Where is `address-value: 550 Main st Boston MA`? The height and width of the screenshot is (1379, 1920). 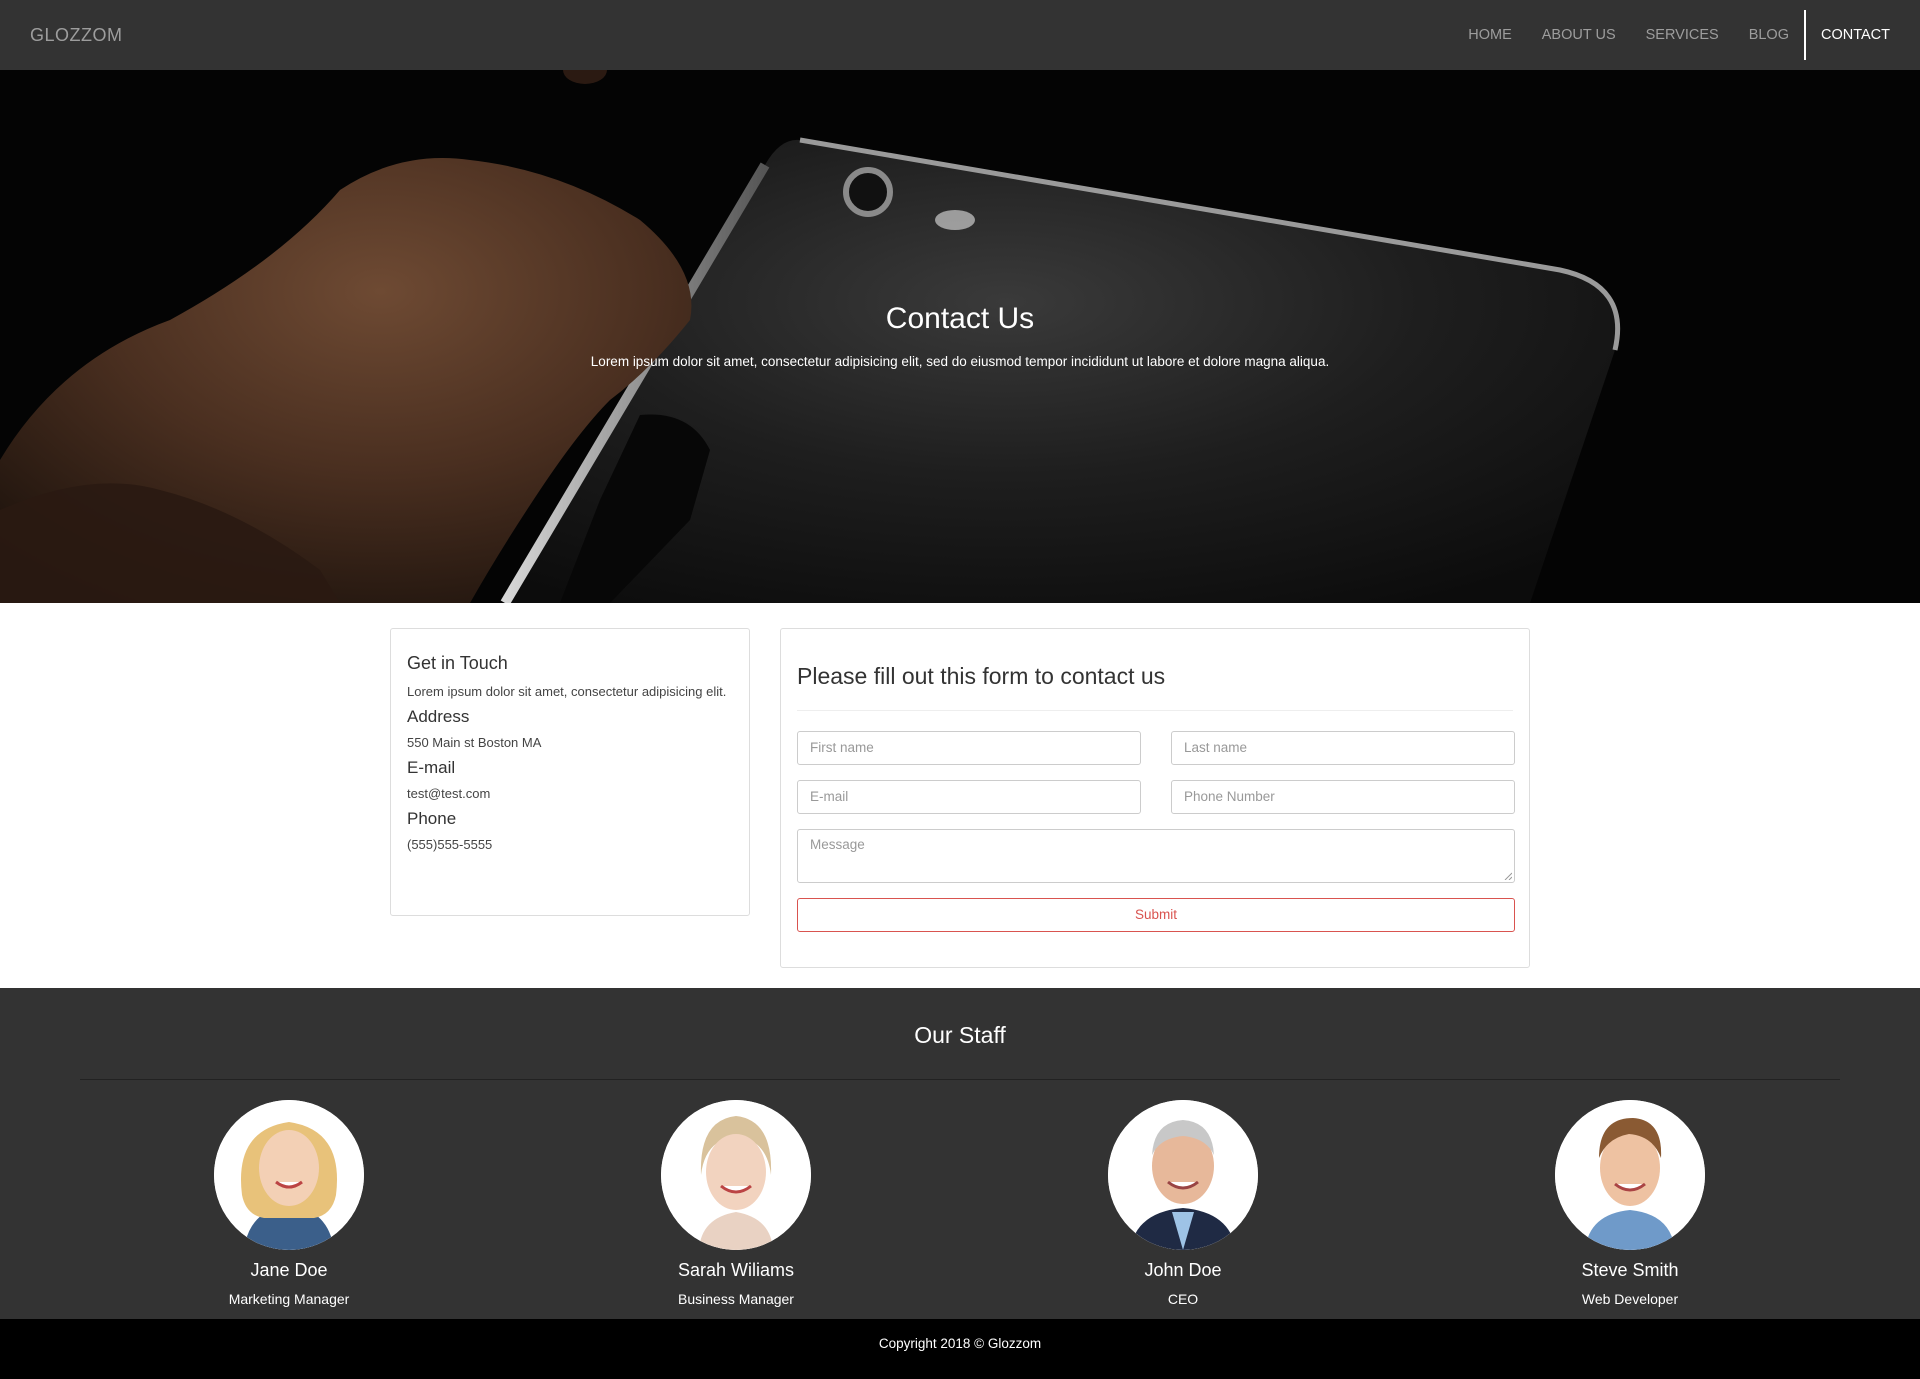
address-value: 550 Main st Boston MA is located at coordinates (474, 742).